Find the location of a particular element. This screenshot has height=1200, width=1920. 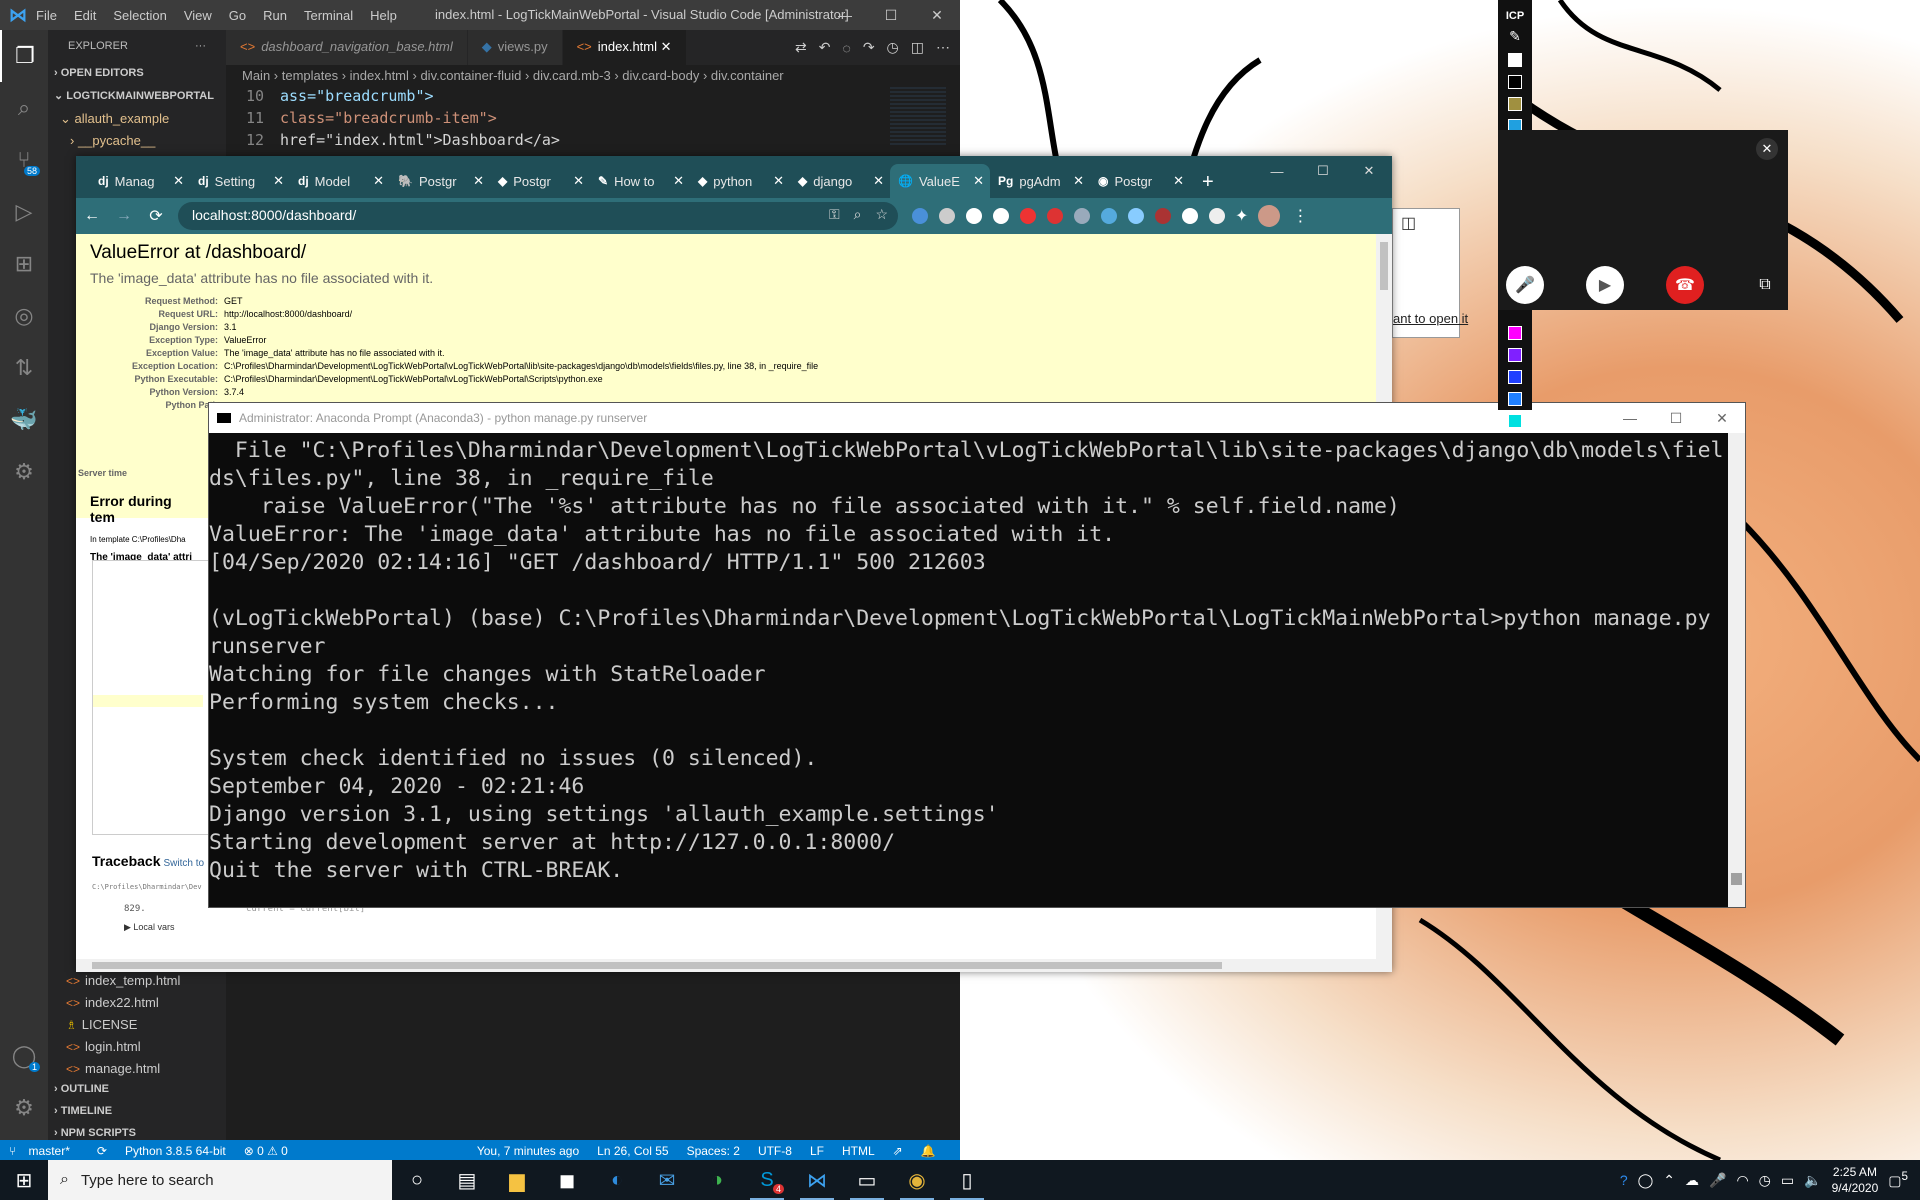

docker-icon: 🐳 is located at coordinates (24, 420).